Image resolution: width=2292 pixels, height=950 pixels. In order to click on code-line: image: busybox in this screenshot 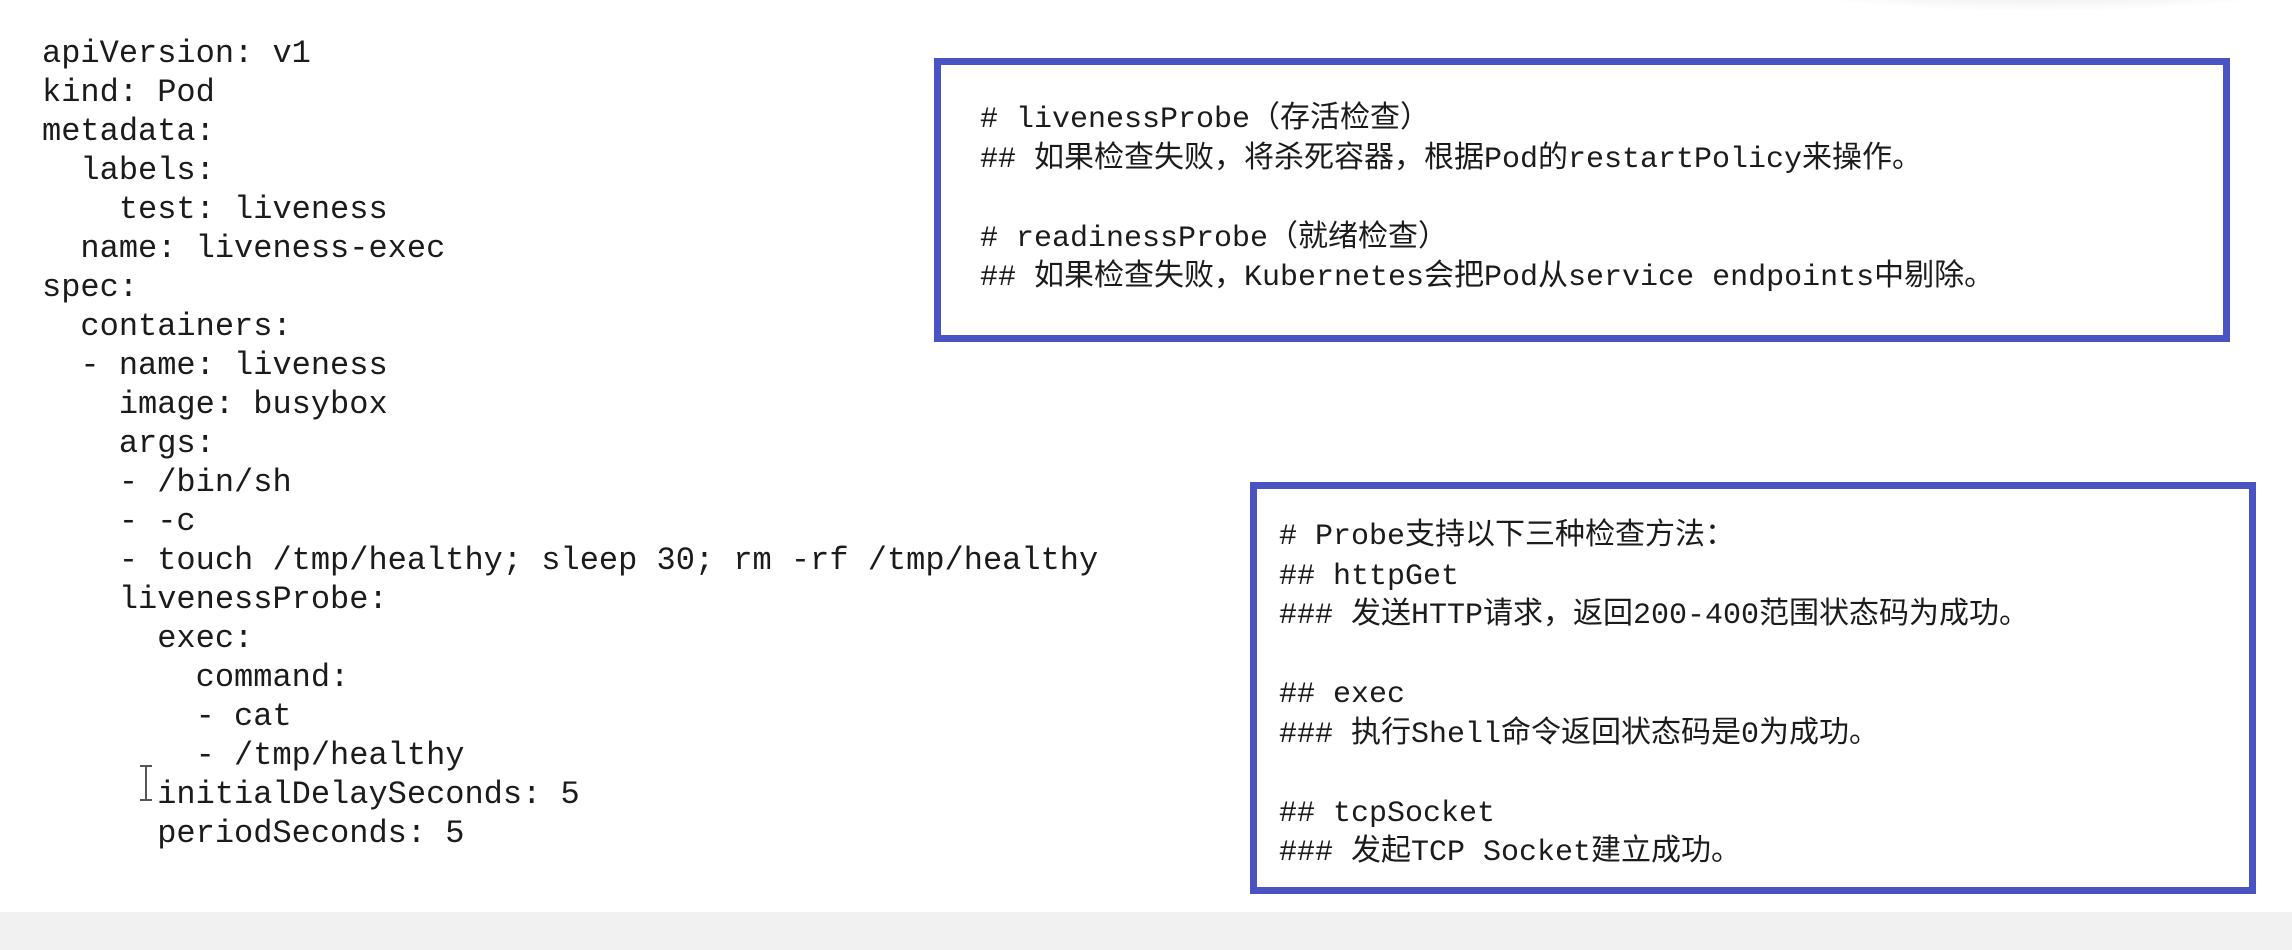, I will do `click(215, 404)`.